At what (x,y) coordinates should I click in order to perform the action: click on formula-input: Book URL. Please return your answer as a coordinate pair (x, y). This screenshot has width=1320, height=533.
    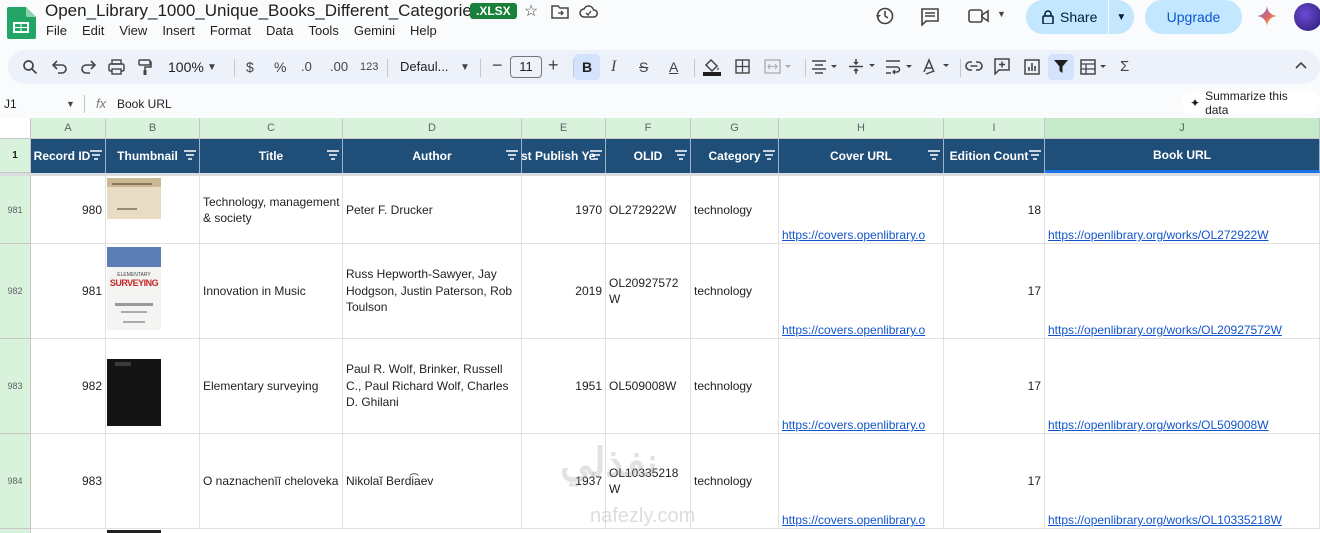
    Looking at the image, I should click on (144, 104).